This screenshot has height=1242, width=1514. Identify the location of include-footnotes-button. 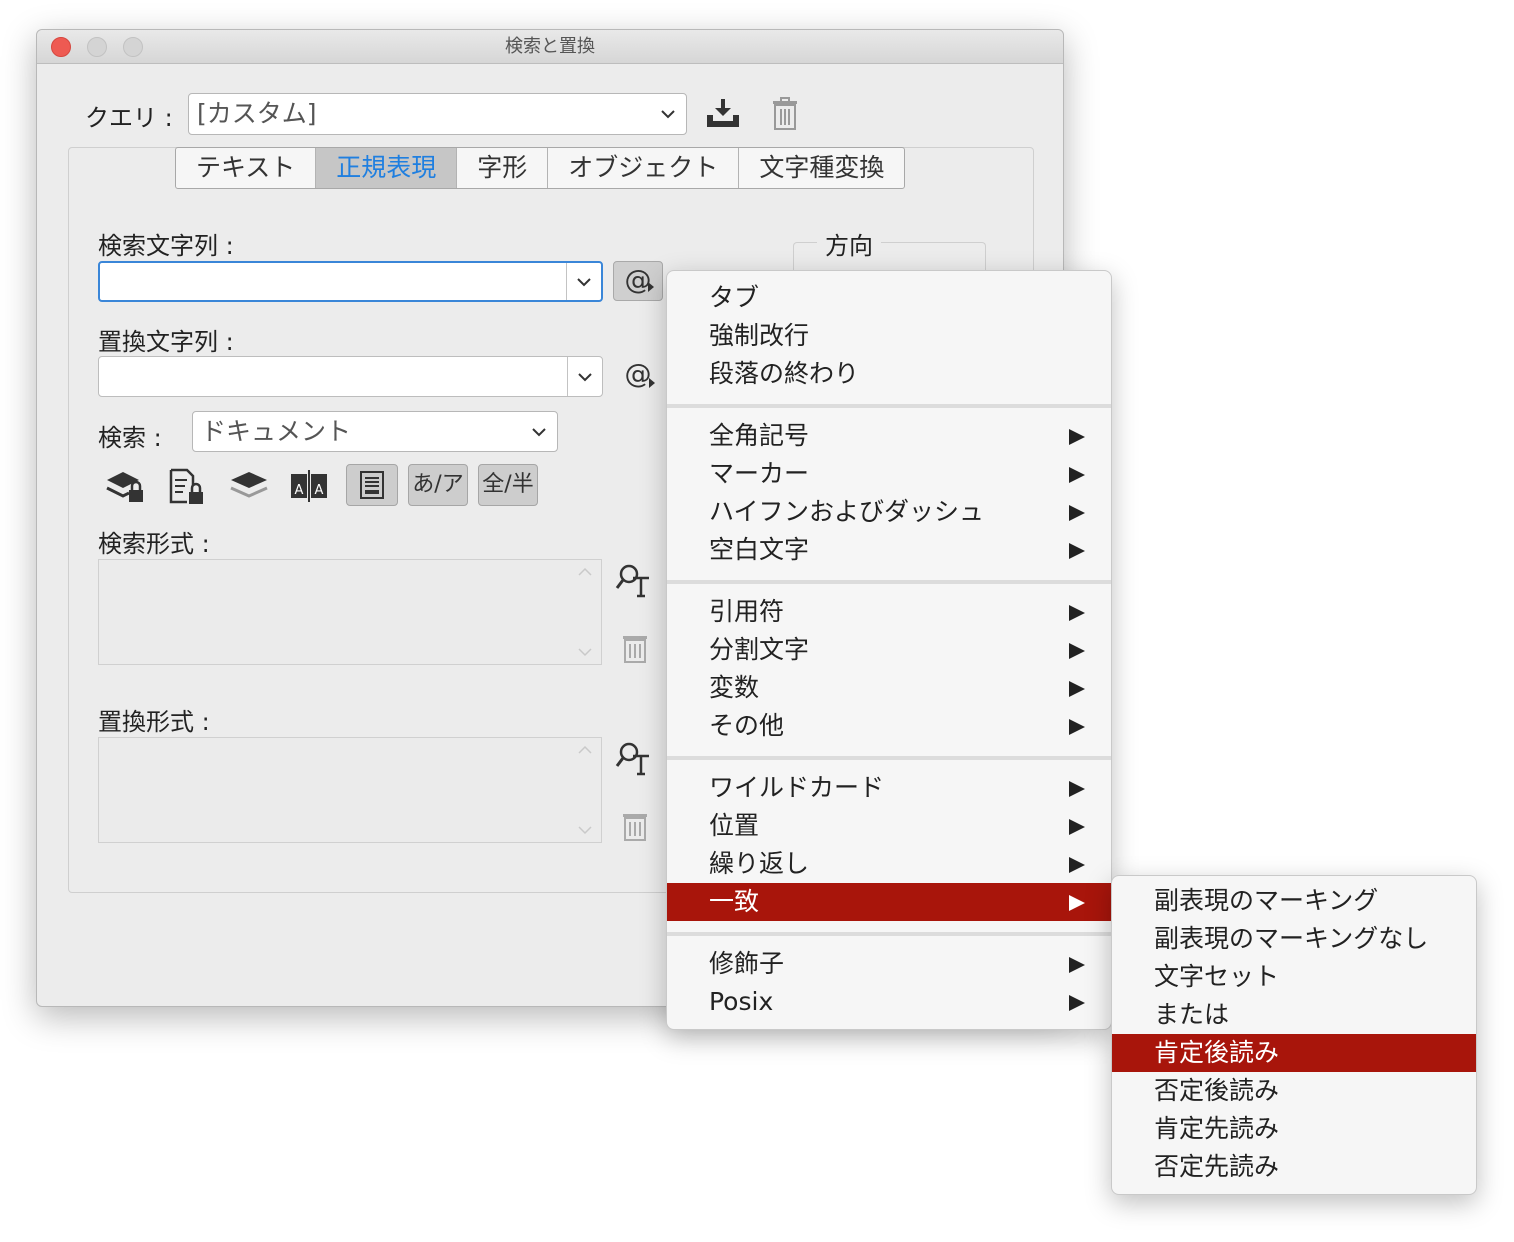
(372, 485).